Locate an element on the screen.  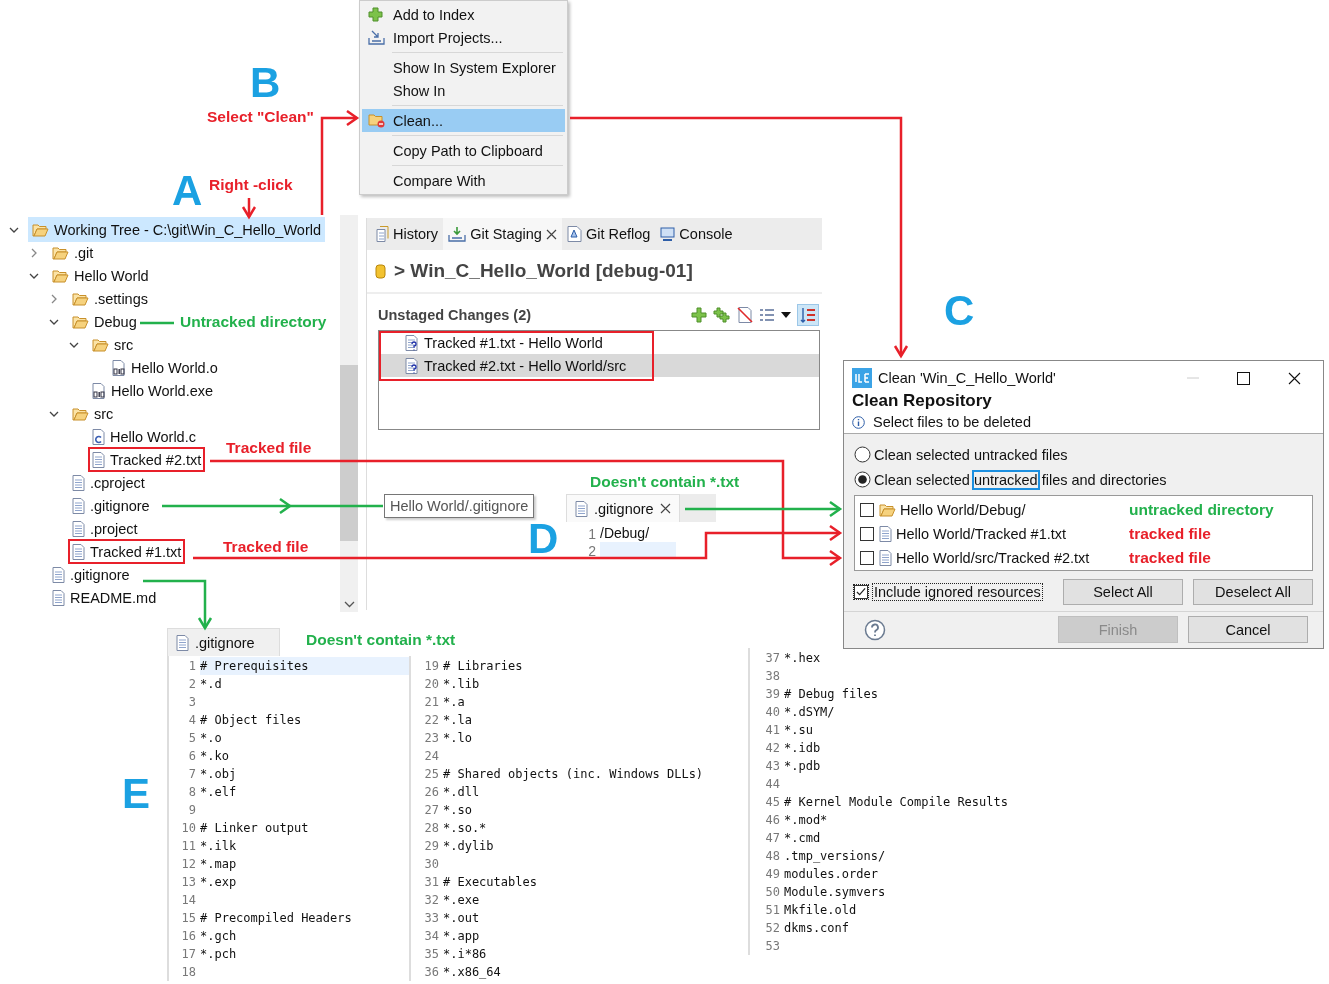
annotation-label: Select "Clean" is located at coordinates (260, 117).